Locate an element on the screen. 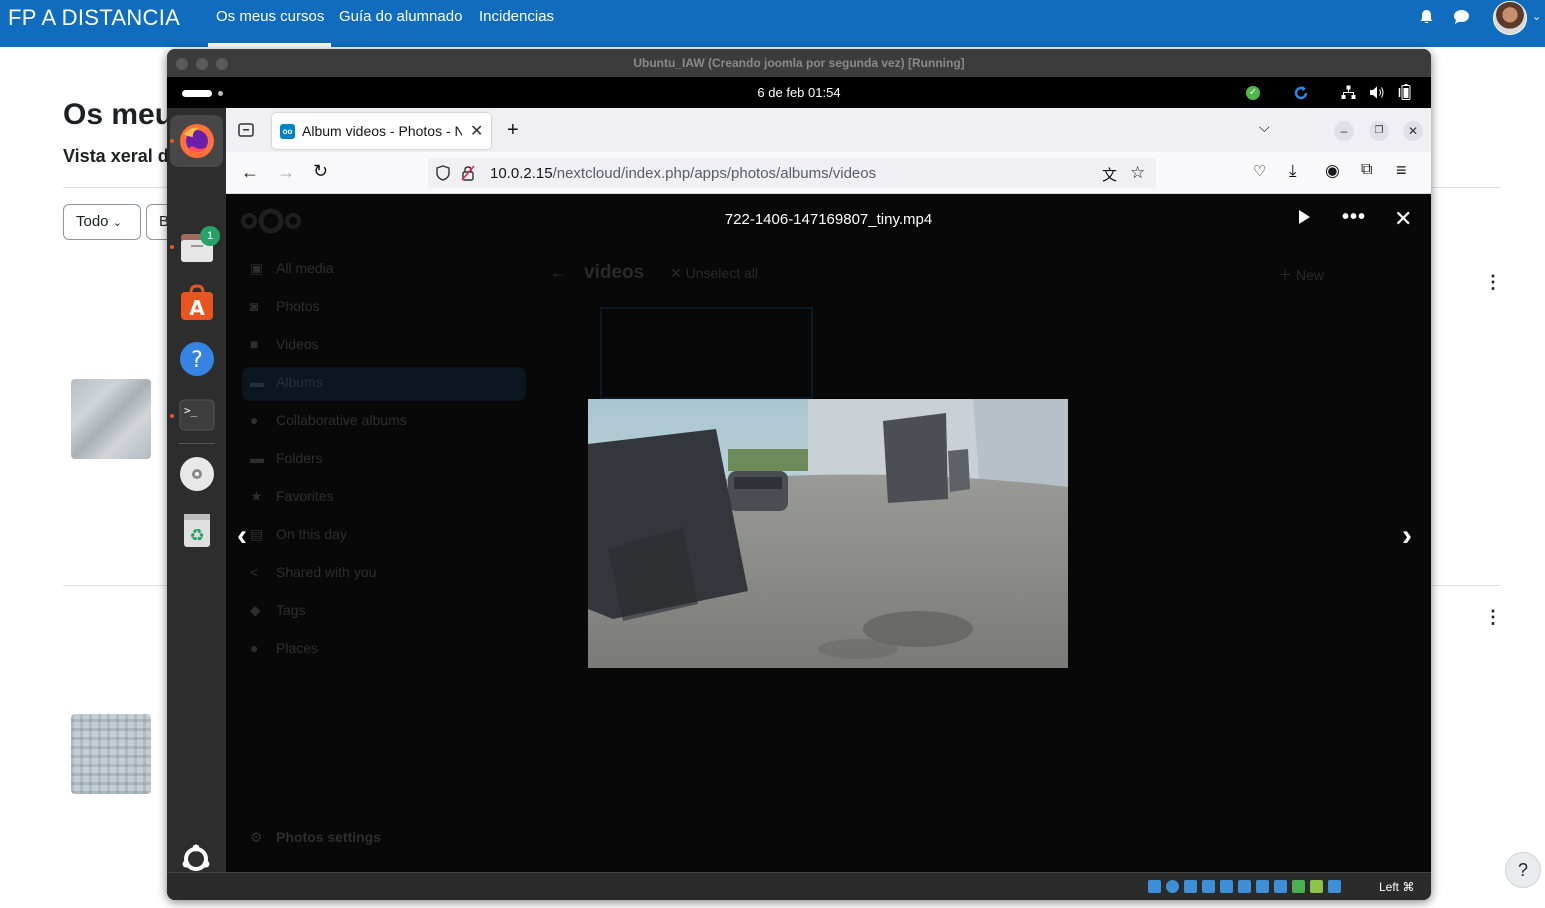  bookmark-star-icon: ☆ is located at coordinates (1137, 173).